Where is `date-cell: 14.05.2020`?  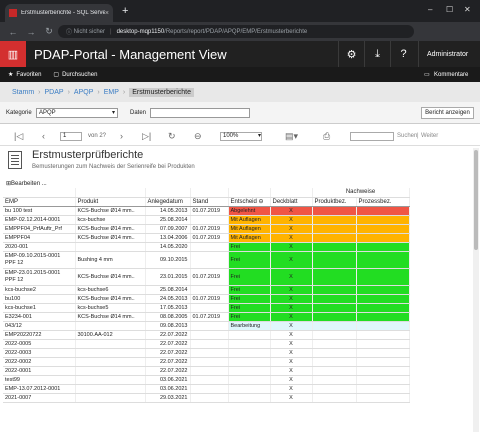
date-cell: 14.05.2020 is located at coordinates (168, 247).